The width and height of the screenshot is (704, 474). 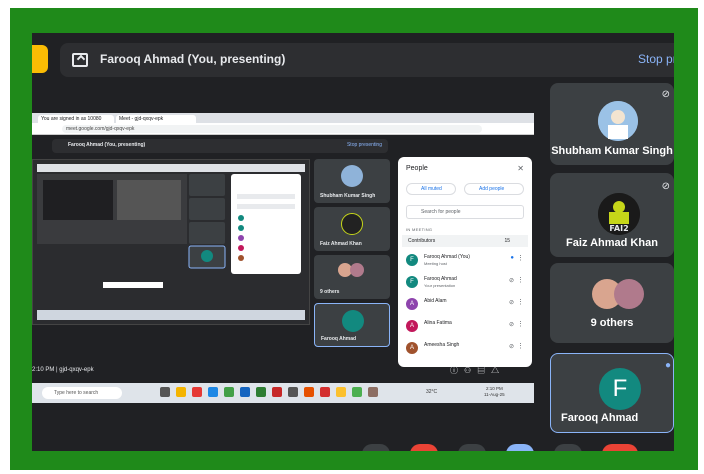 I want to click on avatar: FAI2, so click(x=619, y=214).